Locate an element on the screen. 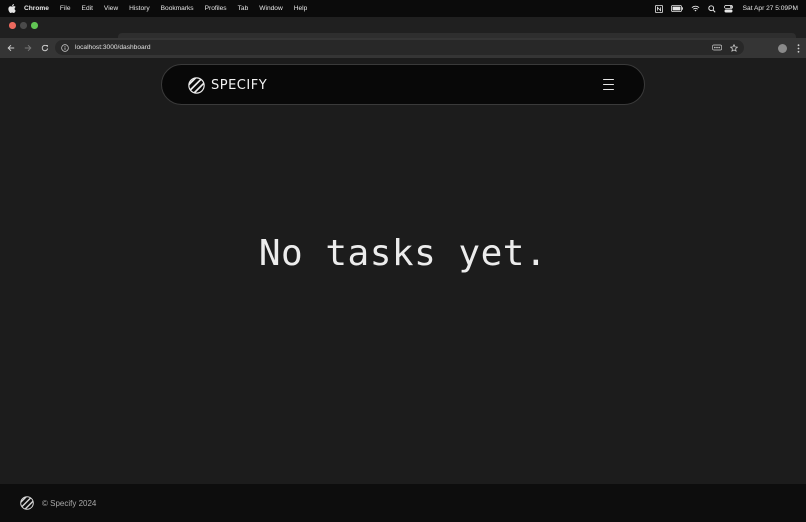 The width and height of the screenshot is (806, 522). forward-arrow-icon is located at coordinates (27, 48).